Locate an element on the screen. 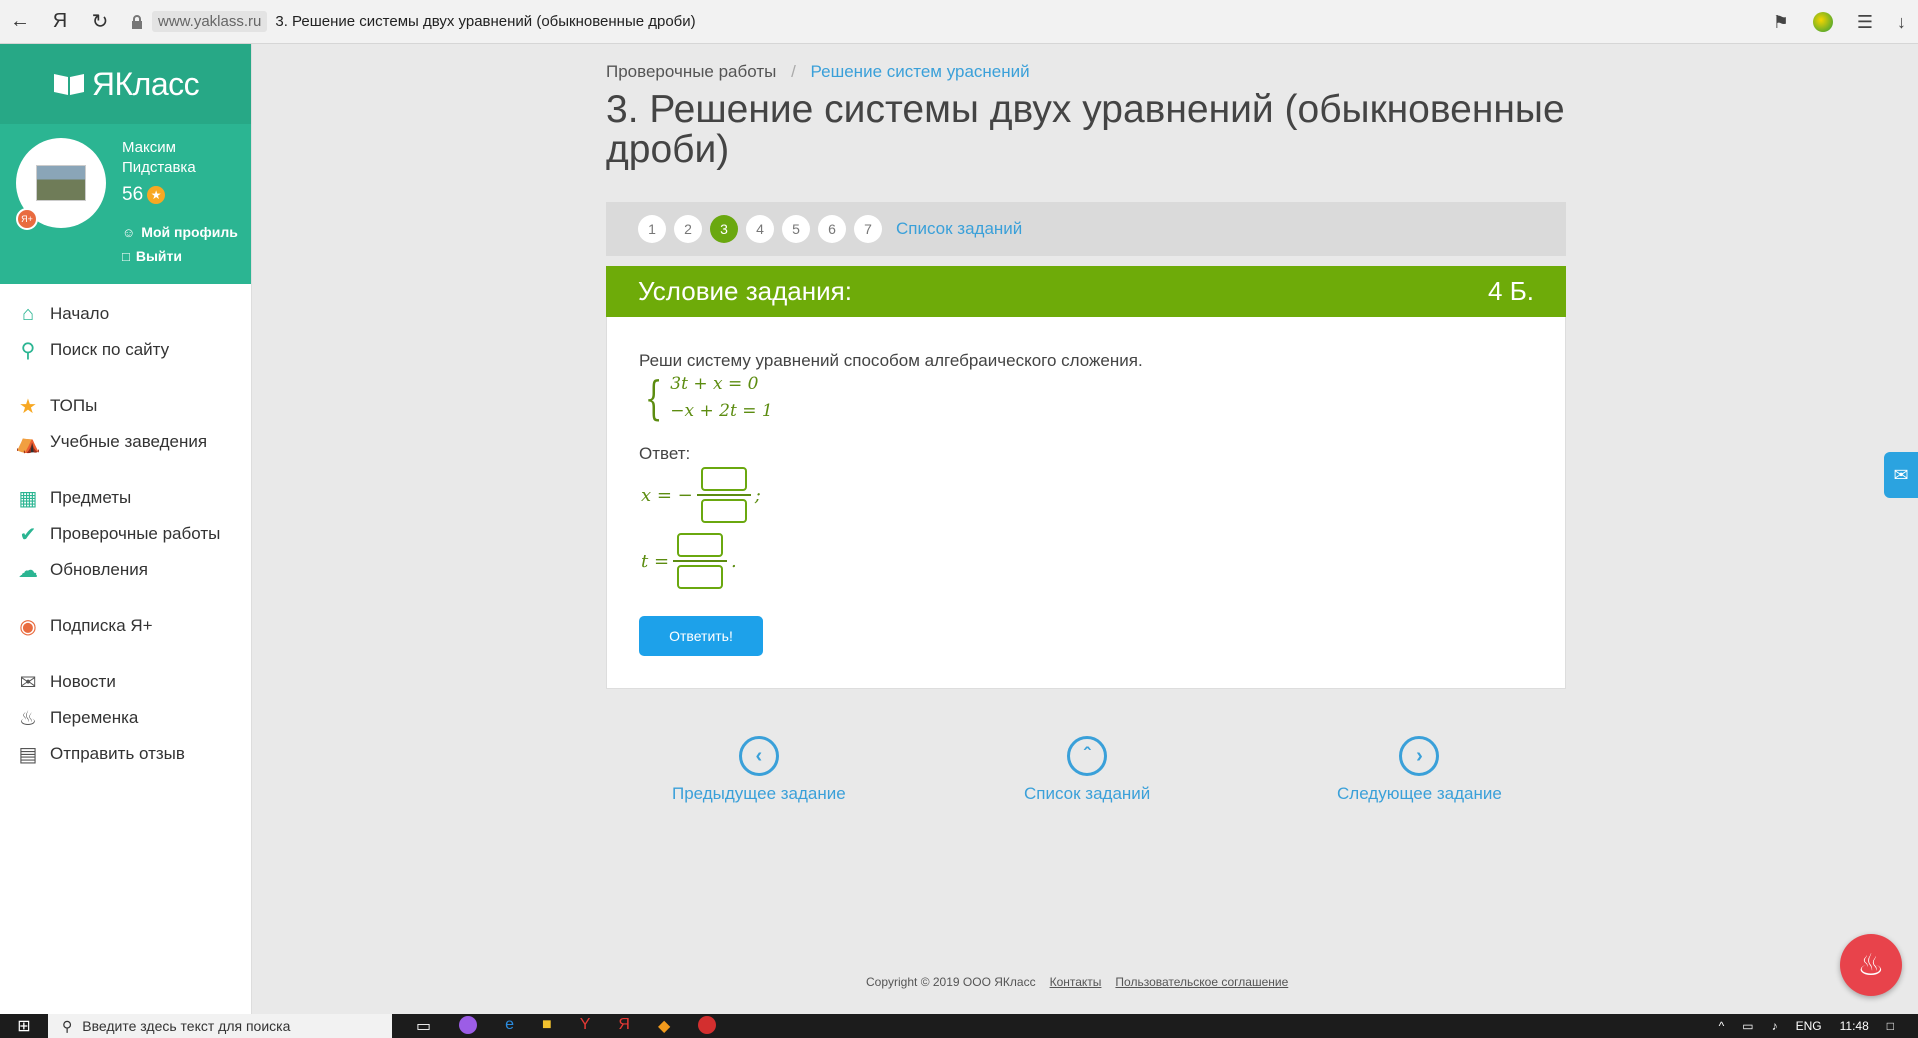 Image resolution: width=1918 pixels, height=1038 pixels. page-button-3-active: 3 is located at coordinates (724, 229).